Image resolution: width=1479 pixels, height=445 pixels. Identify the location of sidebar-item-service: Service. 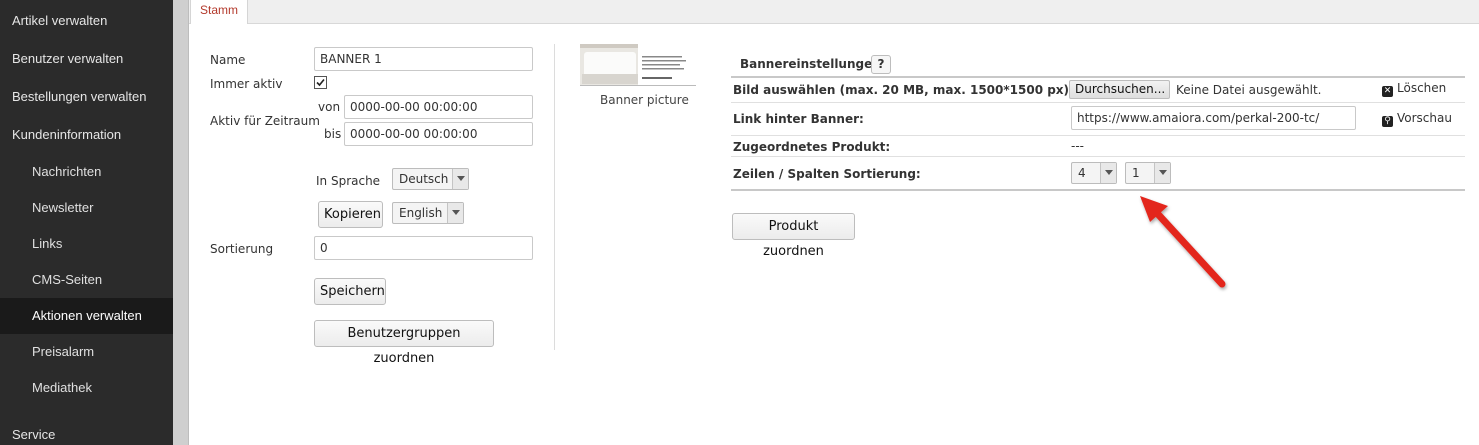
(86, 431).